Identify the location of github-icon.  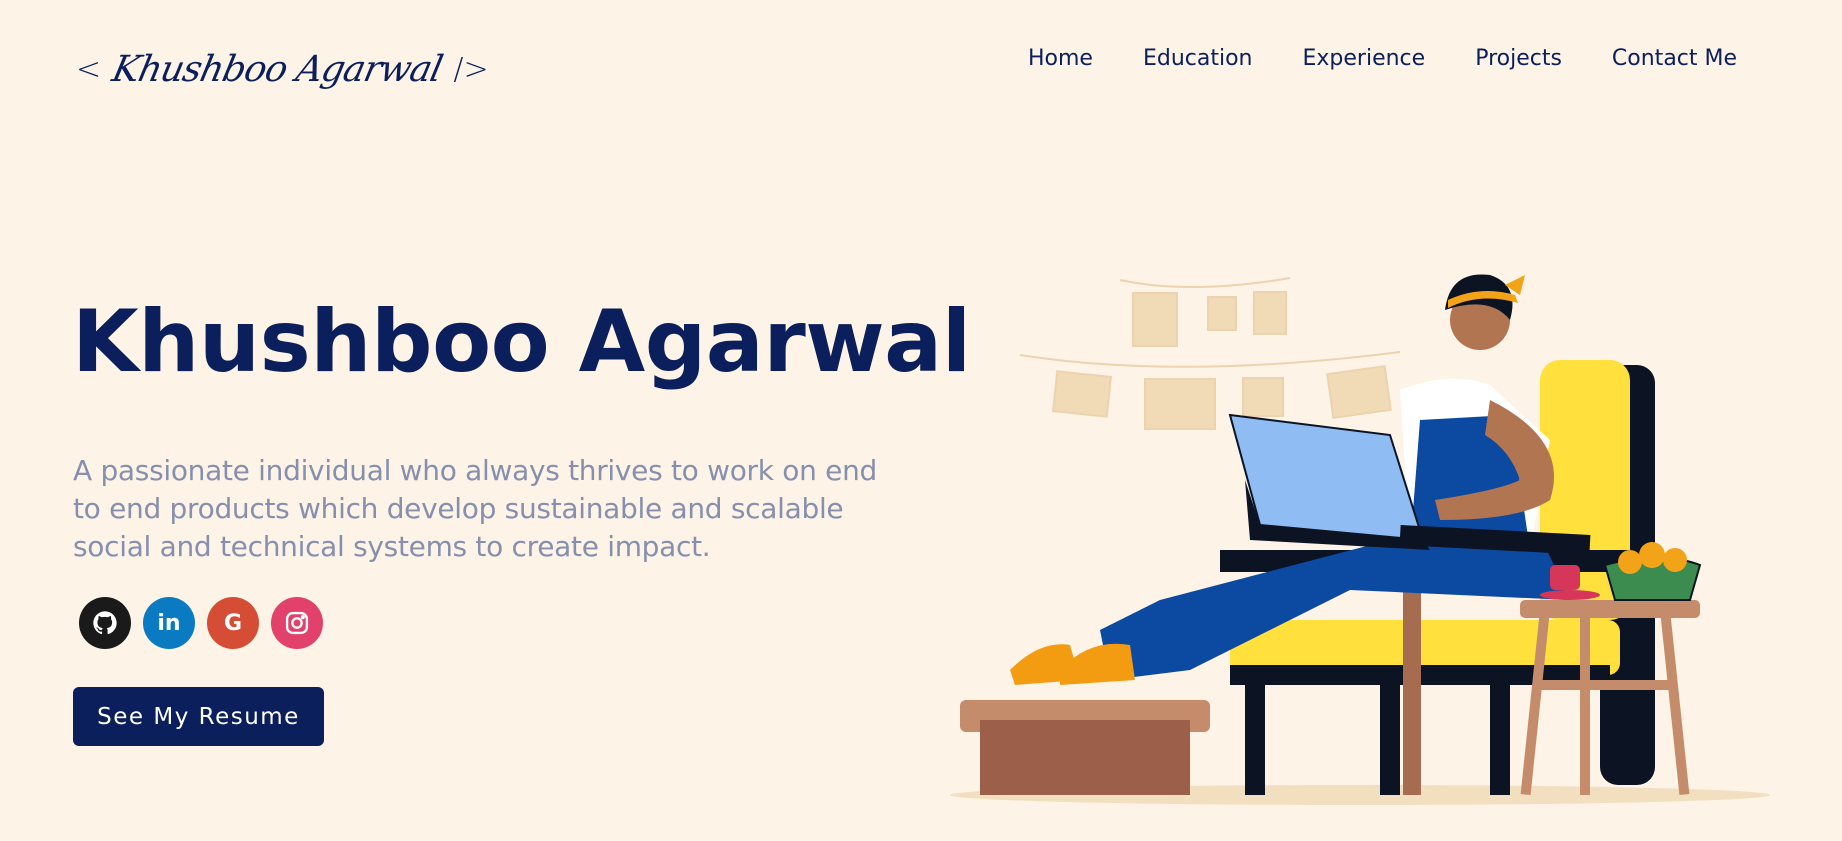
(105, 623).